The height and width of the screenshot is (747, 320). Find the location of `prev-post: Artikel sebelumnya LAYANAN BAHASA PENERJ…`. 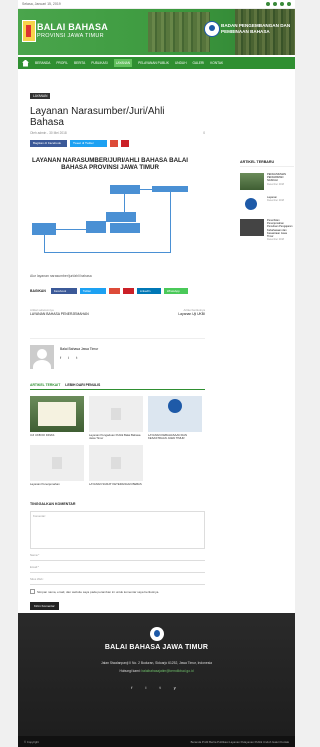

prev-post: Artikel sebelumnya LAYANAN BAHASA PENERJ… is located at coordinates (59, 312).